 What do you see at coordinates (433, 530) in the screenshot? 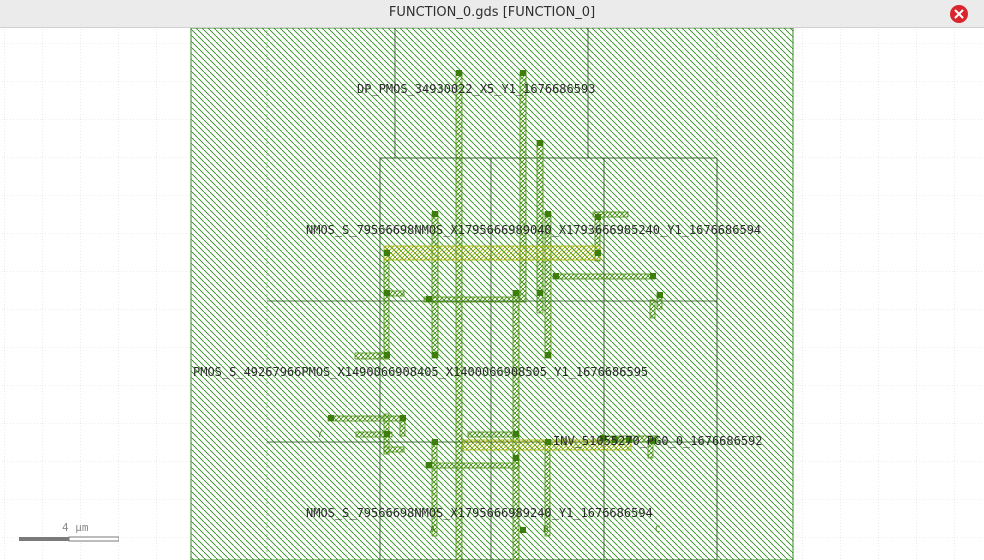
I see `pin-label-a: A` at bounding box center [433, 530].